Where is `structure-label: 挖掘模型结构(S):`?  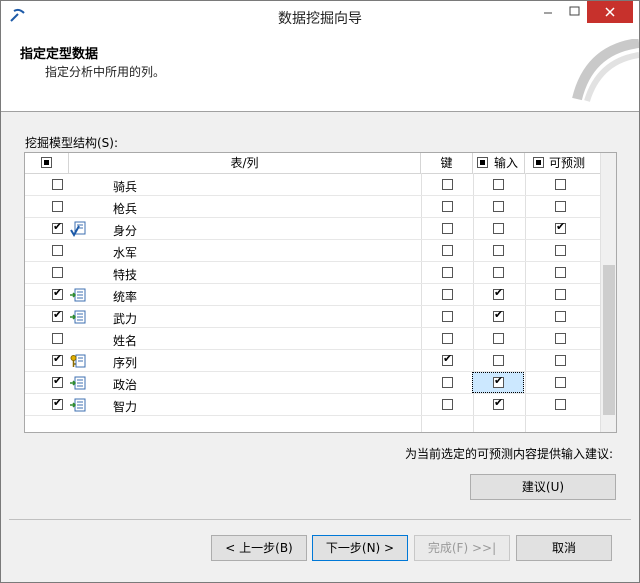 structure-label: 挖掘模型结构(S): is located at coordinates (72, 143).